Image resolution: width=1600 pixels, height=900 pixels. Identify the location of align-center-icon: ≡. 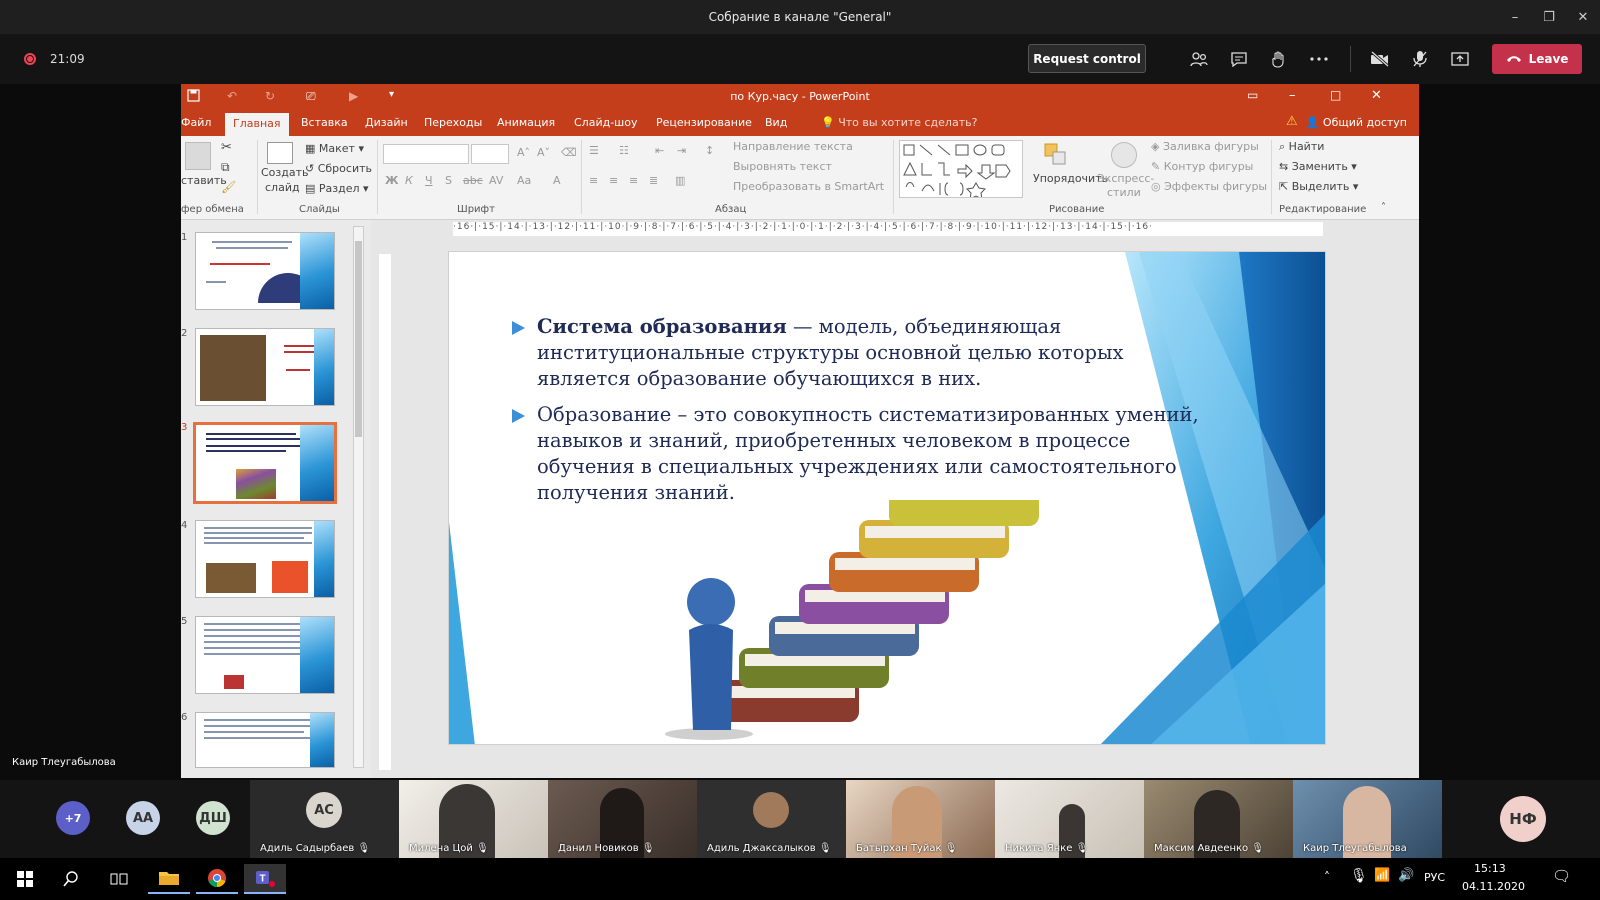
(613, 180).